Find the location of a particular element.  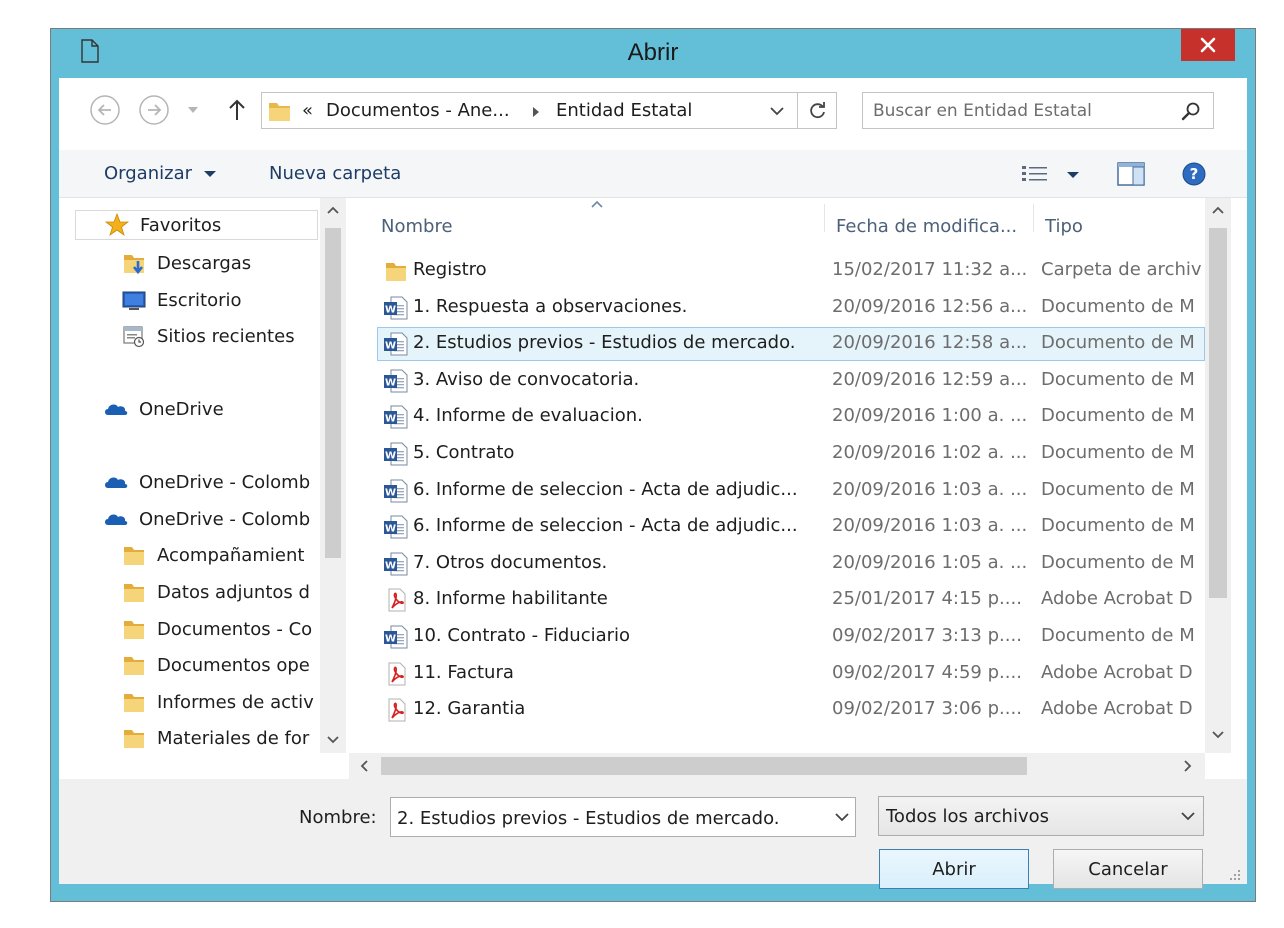

nav-item: Sitios recientes is located at coordinates (208, 336).